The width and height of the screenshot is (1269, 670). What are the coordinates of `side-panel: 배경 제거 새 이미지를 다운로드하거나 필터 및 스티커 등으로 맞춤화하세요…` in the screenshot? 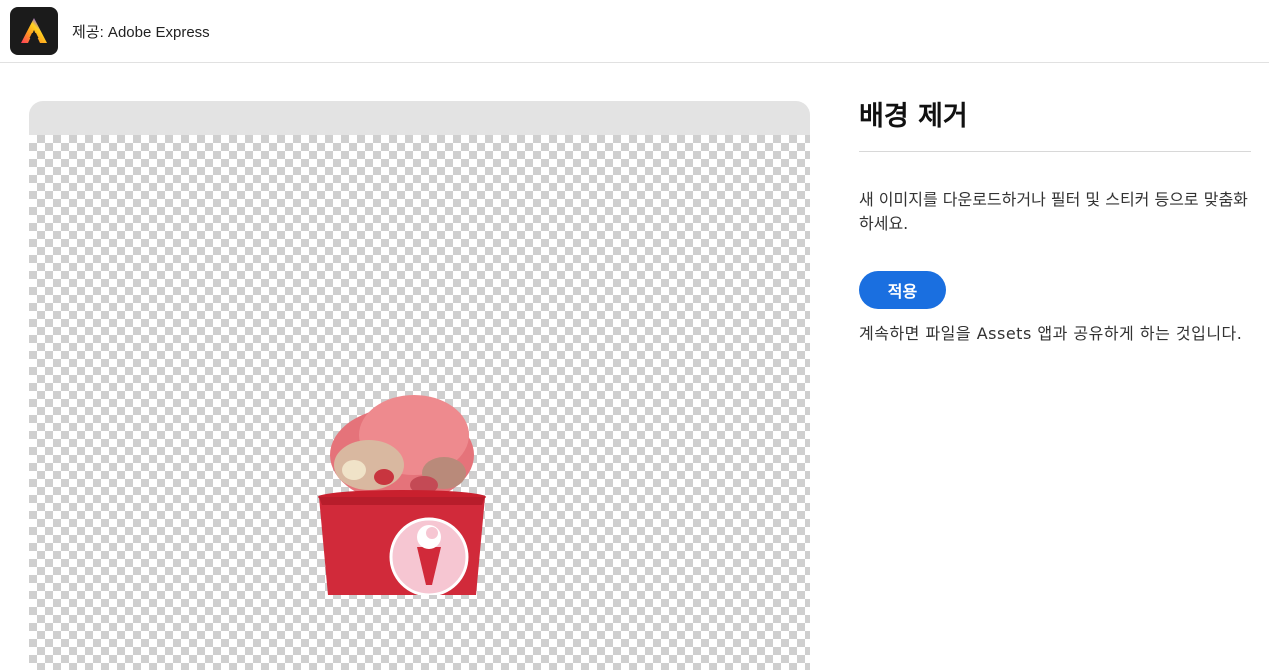 It's located at (1055, 224).